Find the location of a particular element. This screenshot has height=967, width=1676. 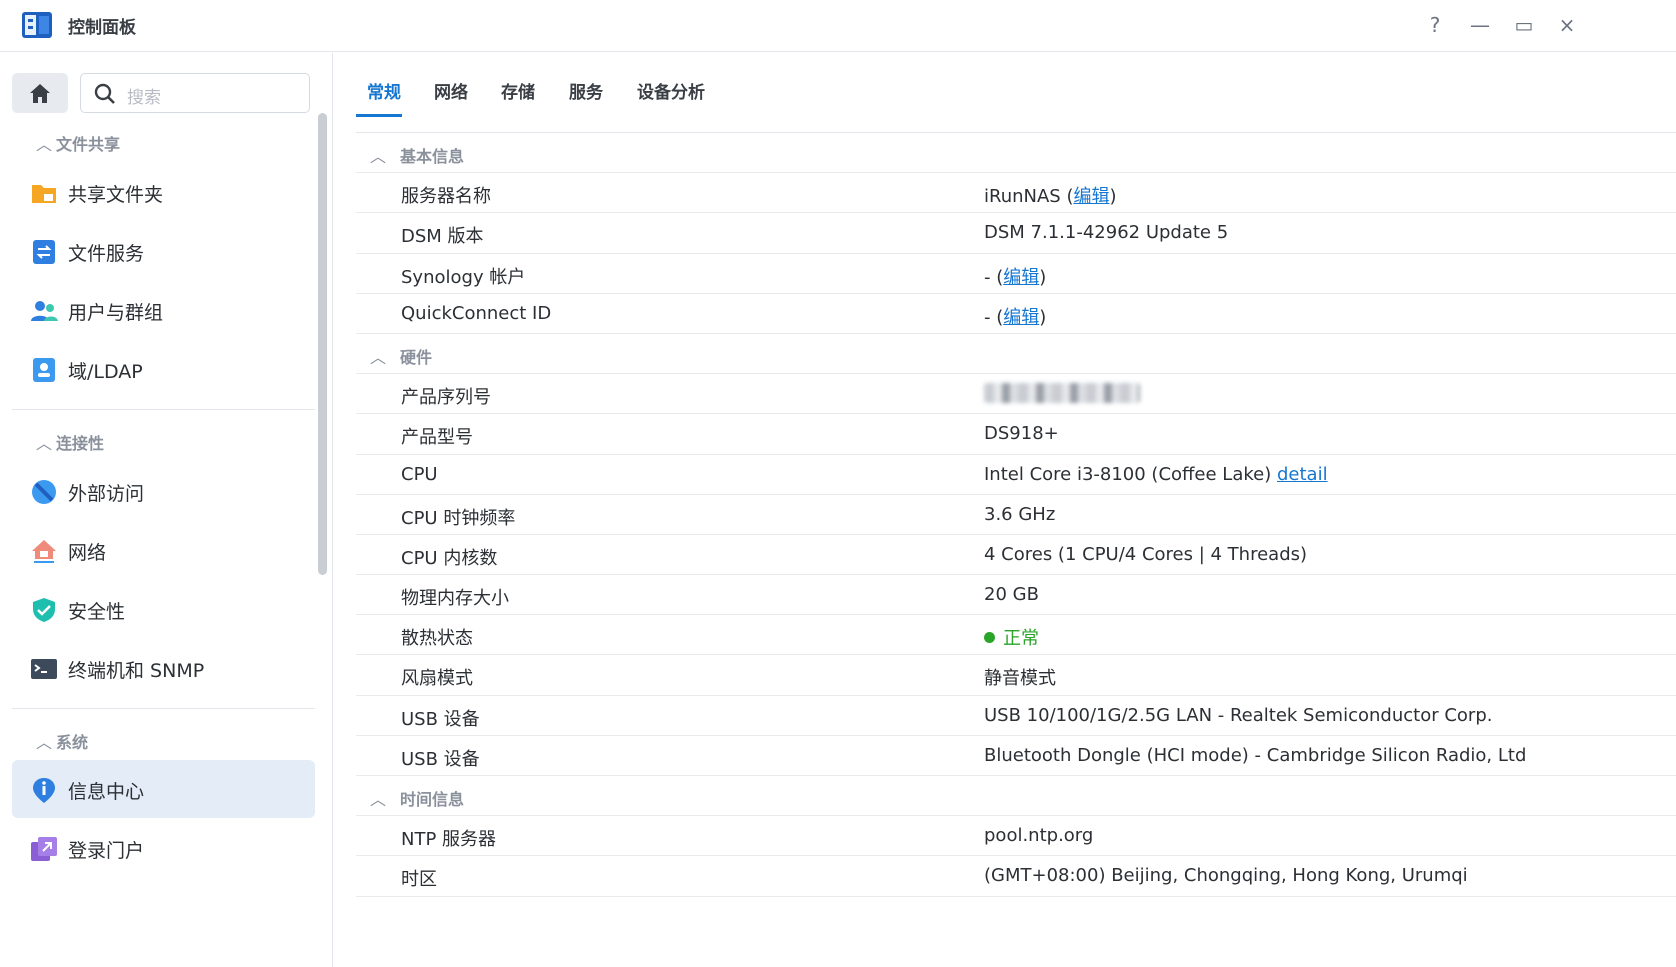

network-icon is located at coordinates (44, 551).